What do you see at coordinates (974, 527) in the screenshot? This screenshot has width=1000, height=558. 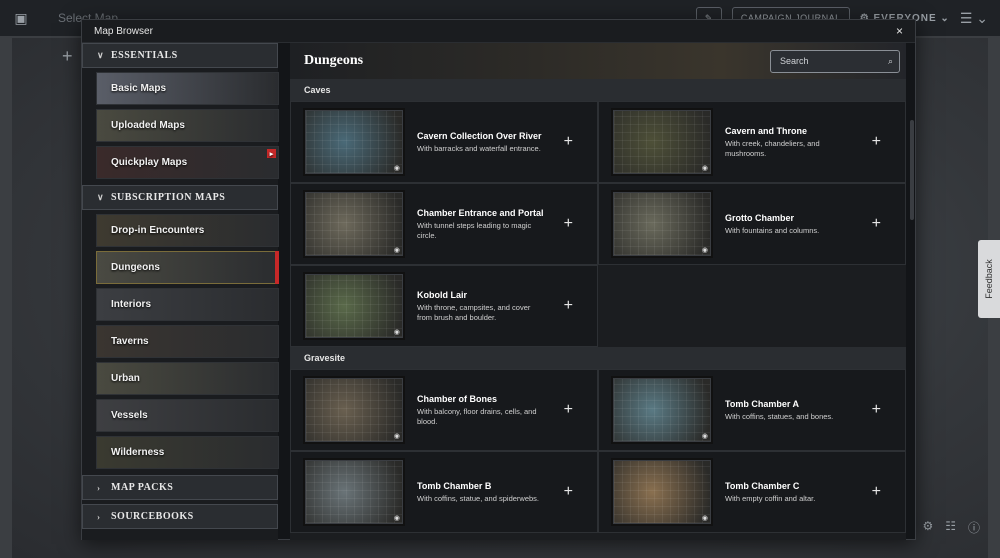 I see `info-icon: ⓘ` at bounding box center [974, 527].